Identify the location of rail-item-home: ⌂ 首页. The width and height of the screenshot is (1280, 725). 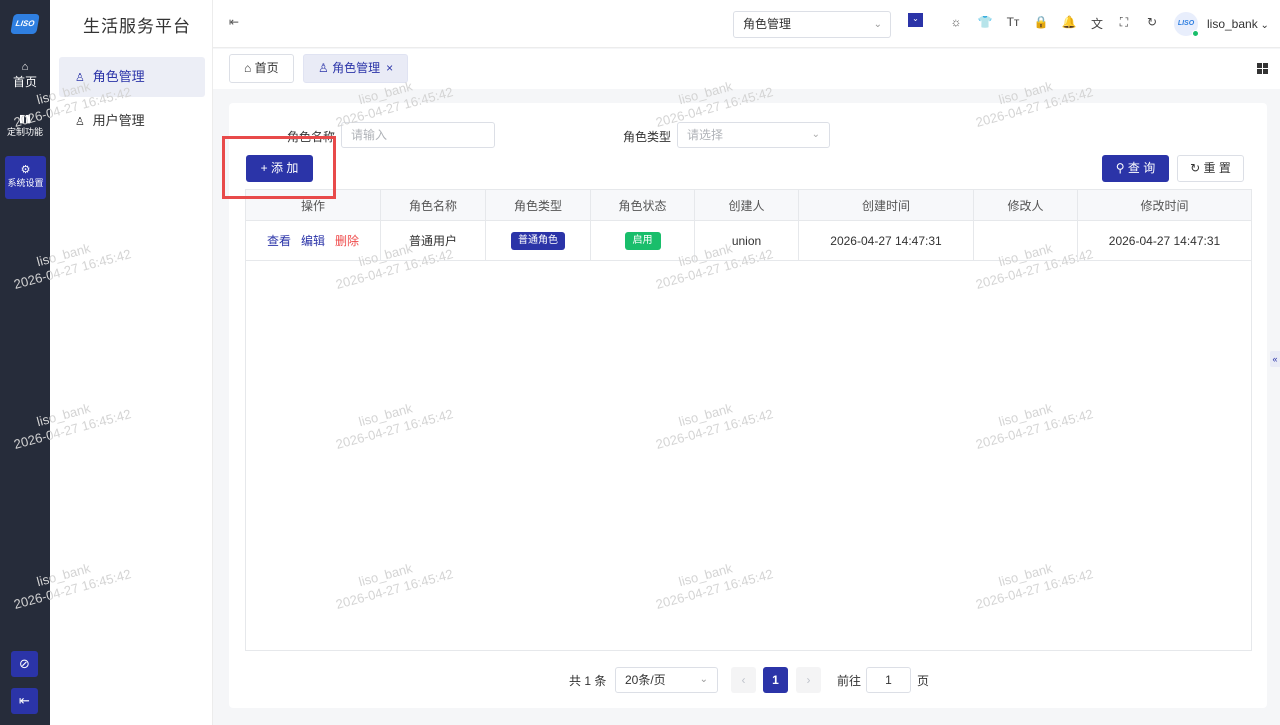
(25, 75).